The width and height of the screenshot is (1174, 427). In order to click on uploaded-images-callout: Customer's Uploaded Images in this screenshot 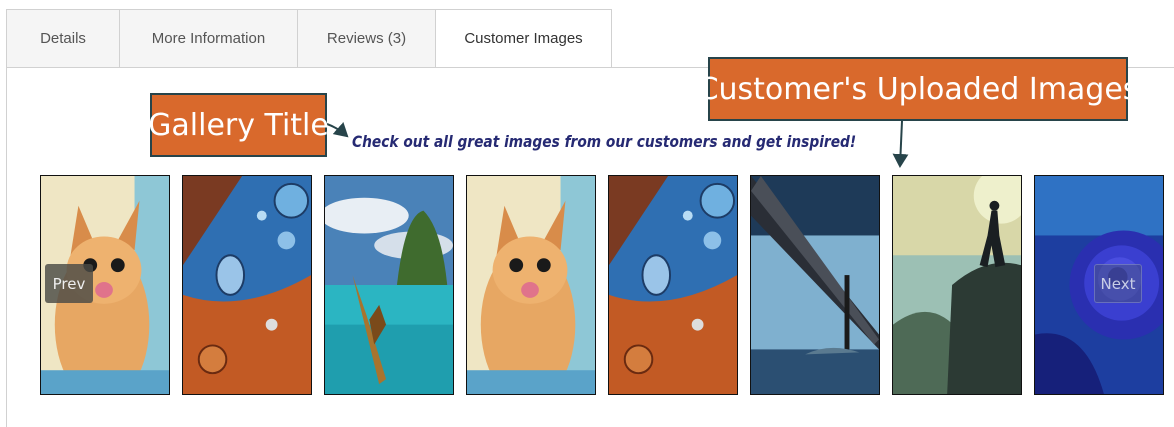, I will do `click(918, 89)`.